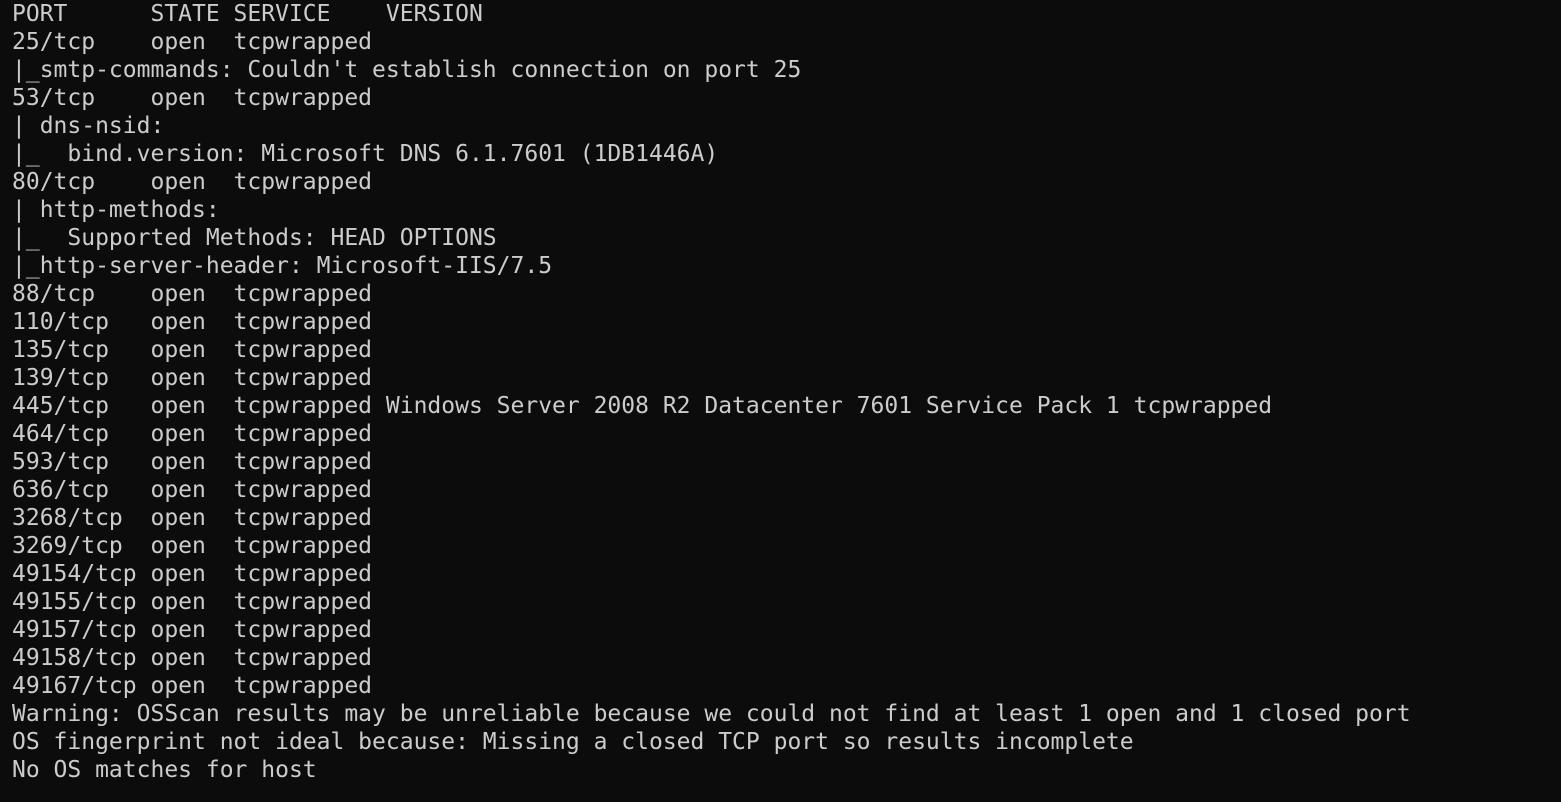 This screenshot has height=802, width=1561. What do you see at coordinates (192, 434) in the screenshot?
I see `terminal-line-port-464: 464/tcp open tcpwrapped` at bounding box center [192, 434].